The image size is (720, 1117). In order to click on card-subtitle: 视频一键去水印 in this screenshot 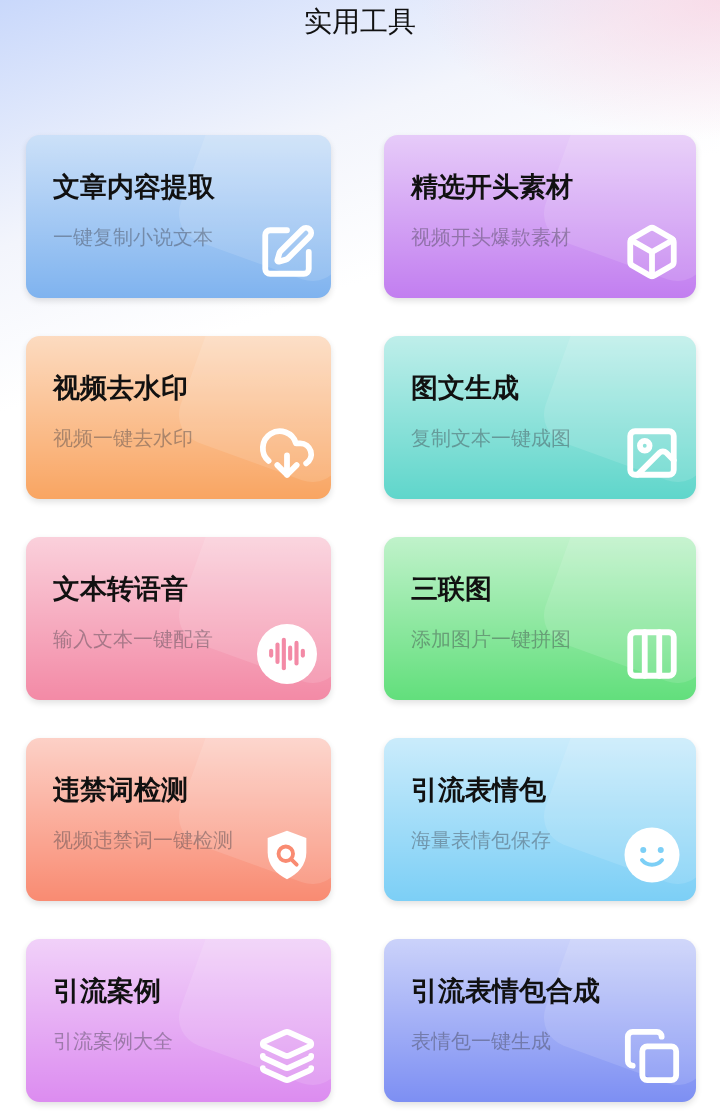, I will do `click(123, 438)`.